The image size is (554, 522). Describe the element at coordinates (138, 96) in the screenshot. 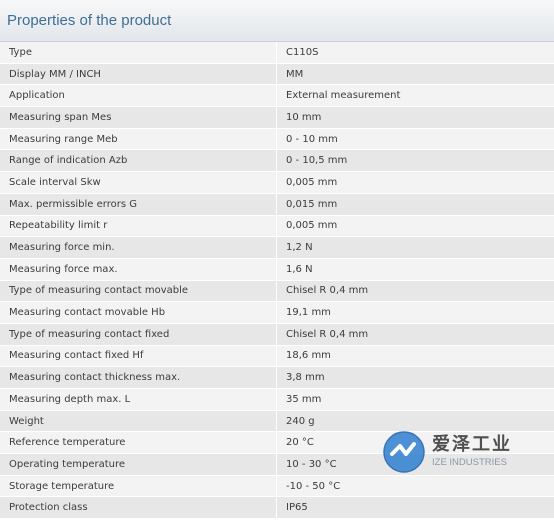

I see `property-label: Application` at that location.